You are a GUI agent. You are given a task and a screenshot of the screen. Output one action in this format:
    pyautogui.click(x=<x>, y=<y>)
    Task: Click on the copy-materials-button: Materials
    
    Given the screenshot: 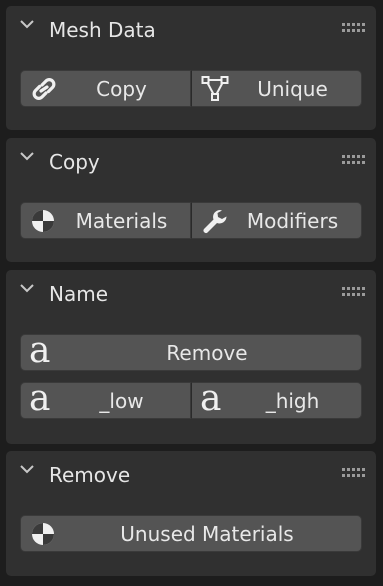 What is the action you would take?
    pyautogui.click(x=105, y=220)
    